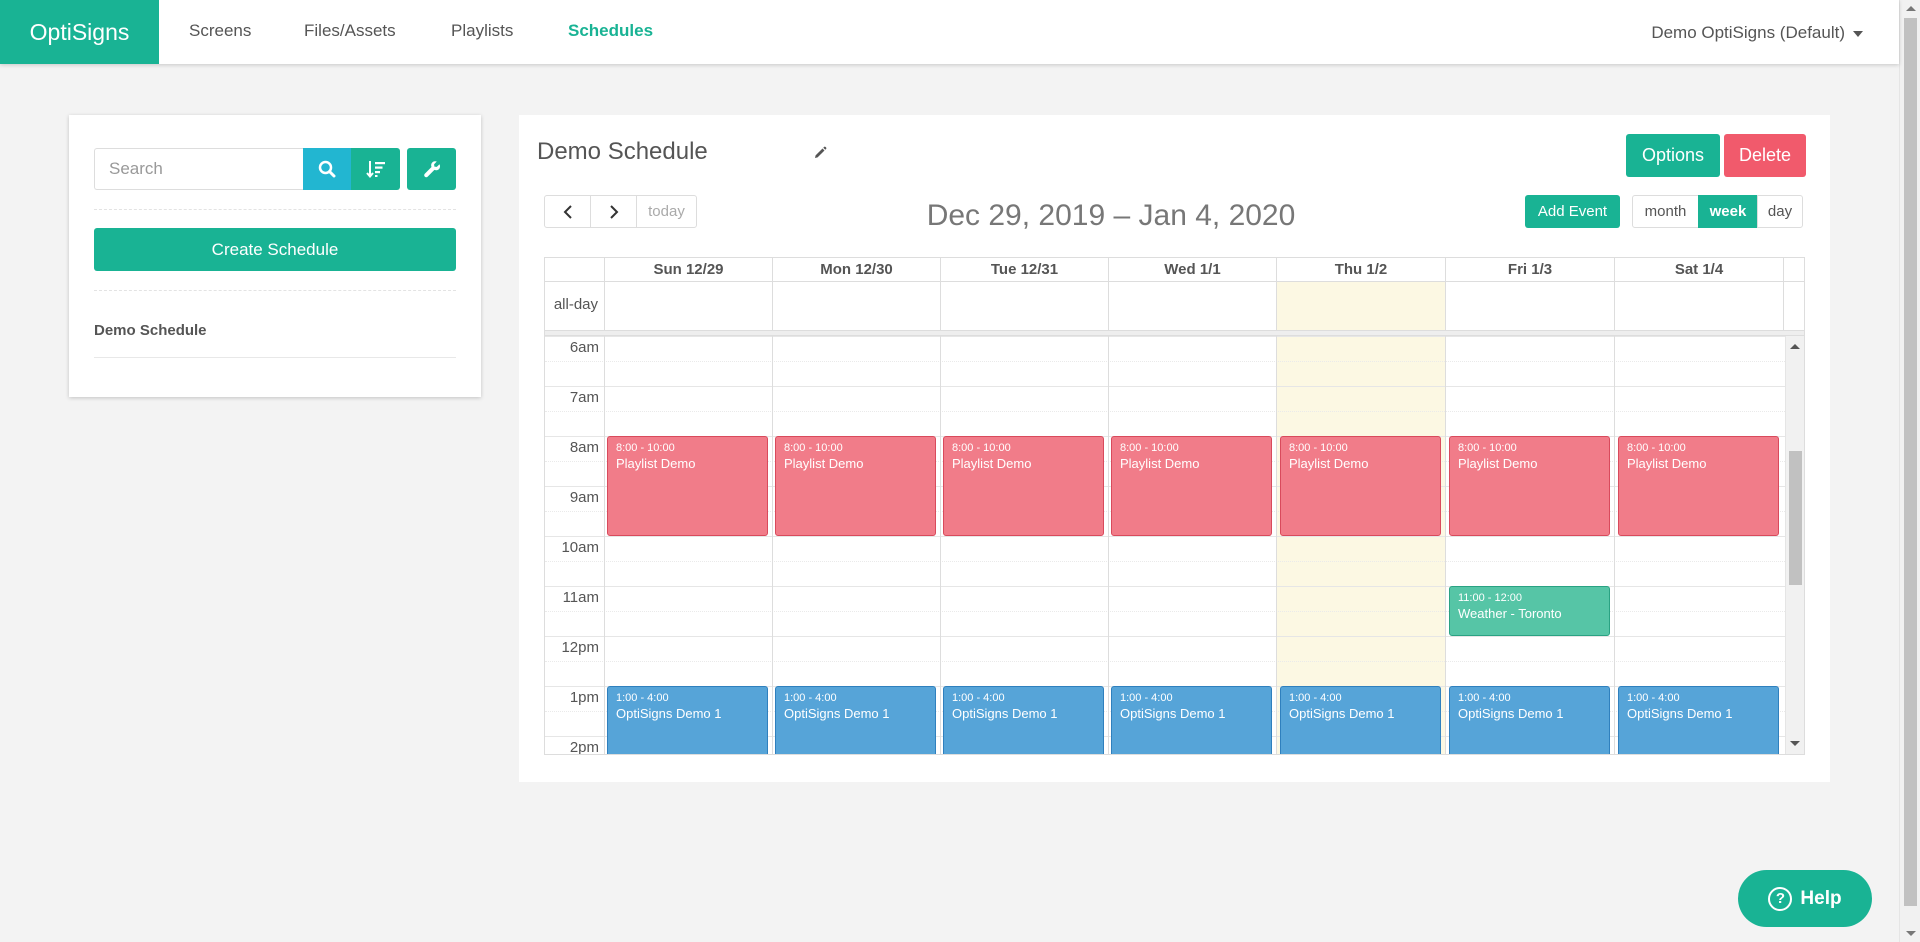 The image size is (1920, 942). Describe the element at coordinates (1572, 211) in the screenshot. I see `add-event-button: Add Event` at that location.